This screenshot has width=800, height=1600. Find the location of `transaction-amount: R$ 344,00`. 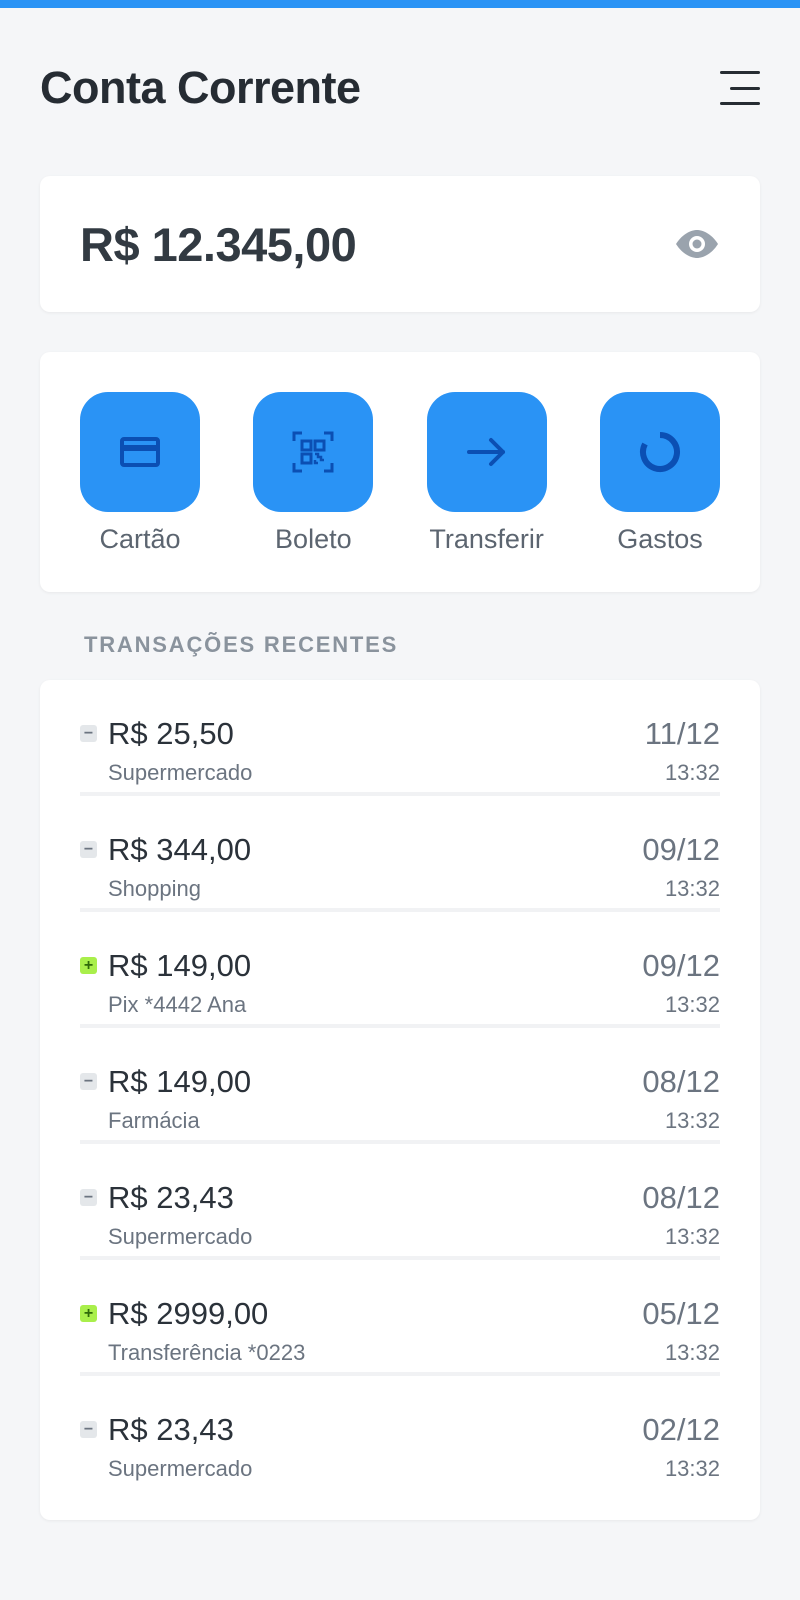

transaction-amount: R$ 344,00 is located at coordinates (180, 849).